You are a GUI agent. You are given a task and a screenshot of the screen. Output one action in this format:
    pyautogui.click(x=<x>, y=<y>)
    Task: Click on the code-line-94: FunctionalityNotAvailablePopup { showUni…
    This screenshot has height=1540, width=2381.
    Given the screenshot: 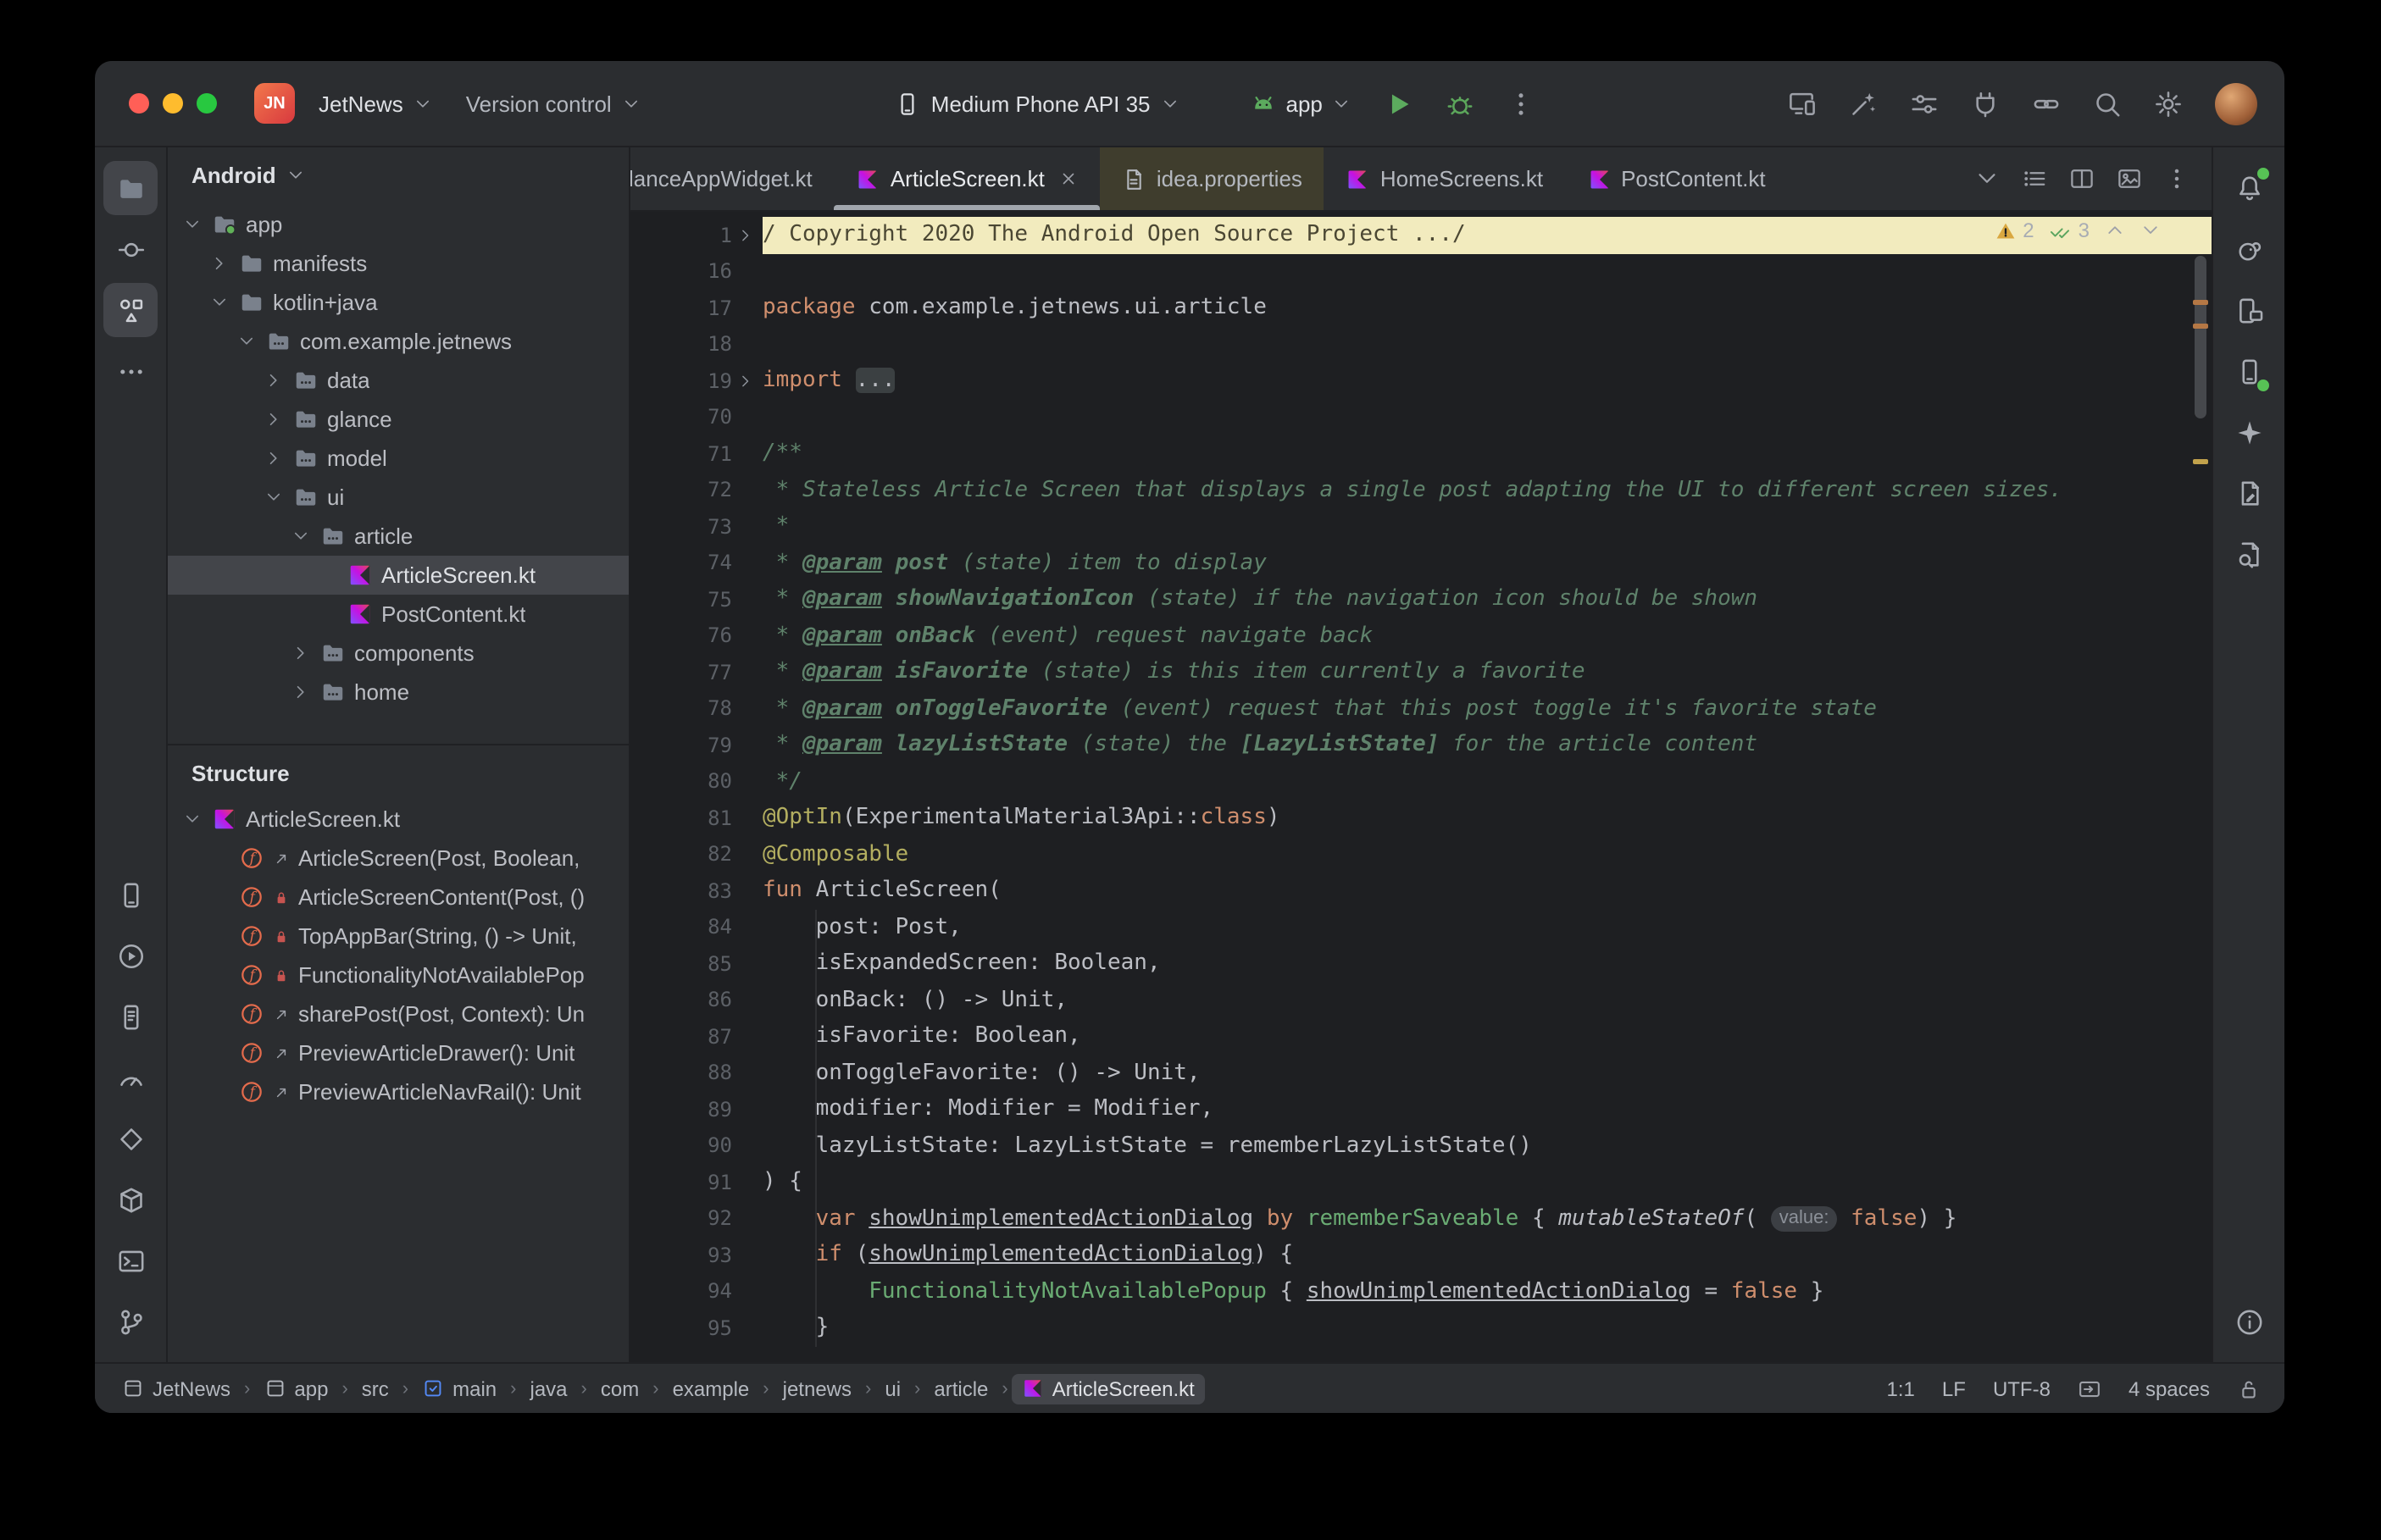 What is the action you would take?
    pyautogui.click(x=1488, y=1291)
    